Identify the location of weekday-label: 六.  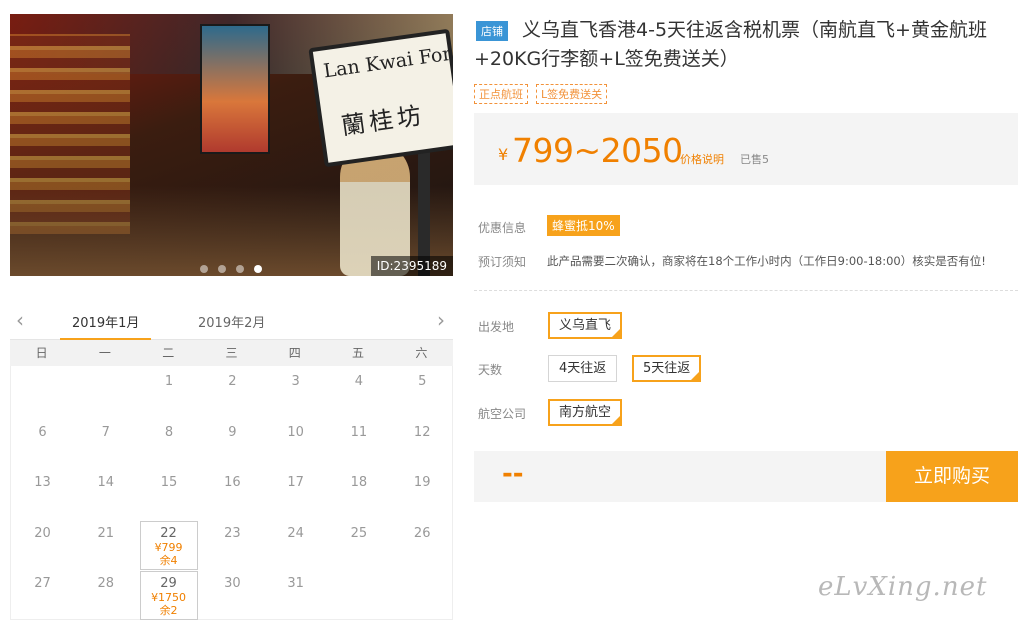
(421, 353).